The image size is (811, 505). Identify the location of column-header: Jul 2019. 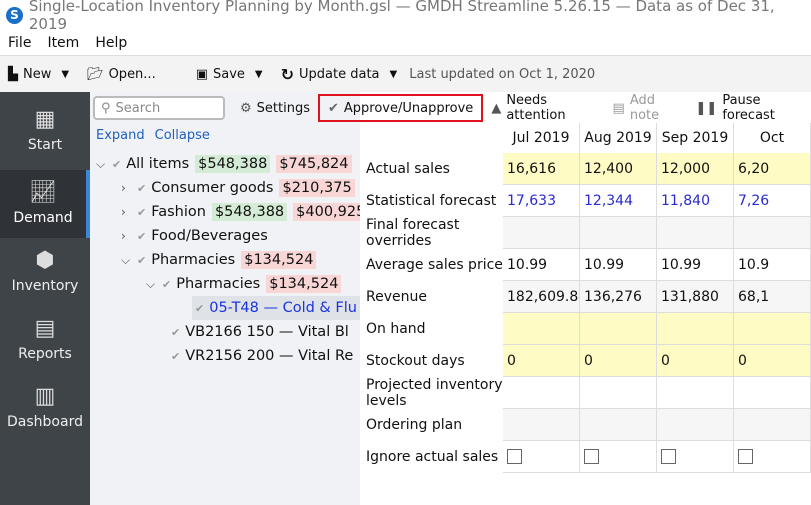
(541, 138).